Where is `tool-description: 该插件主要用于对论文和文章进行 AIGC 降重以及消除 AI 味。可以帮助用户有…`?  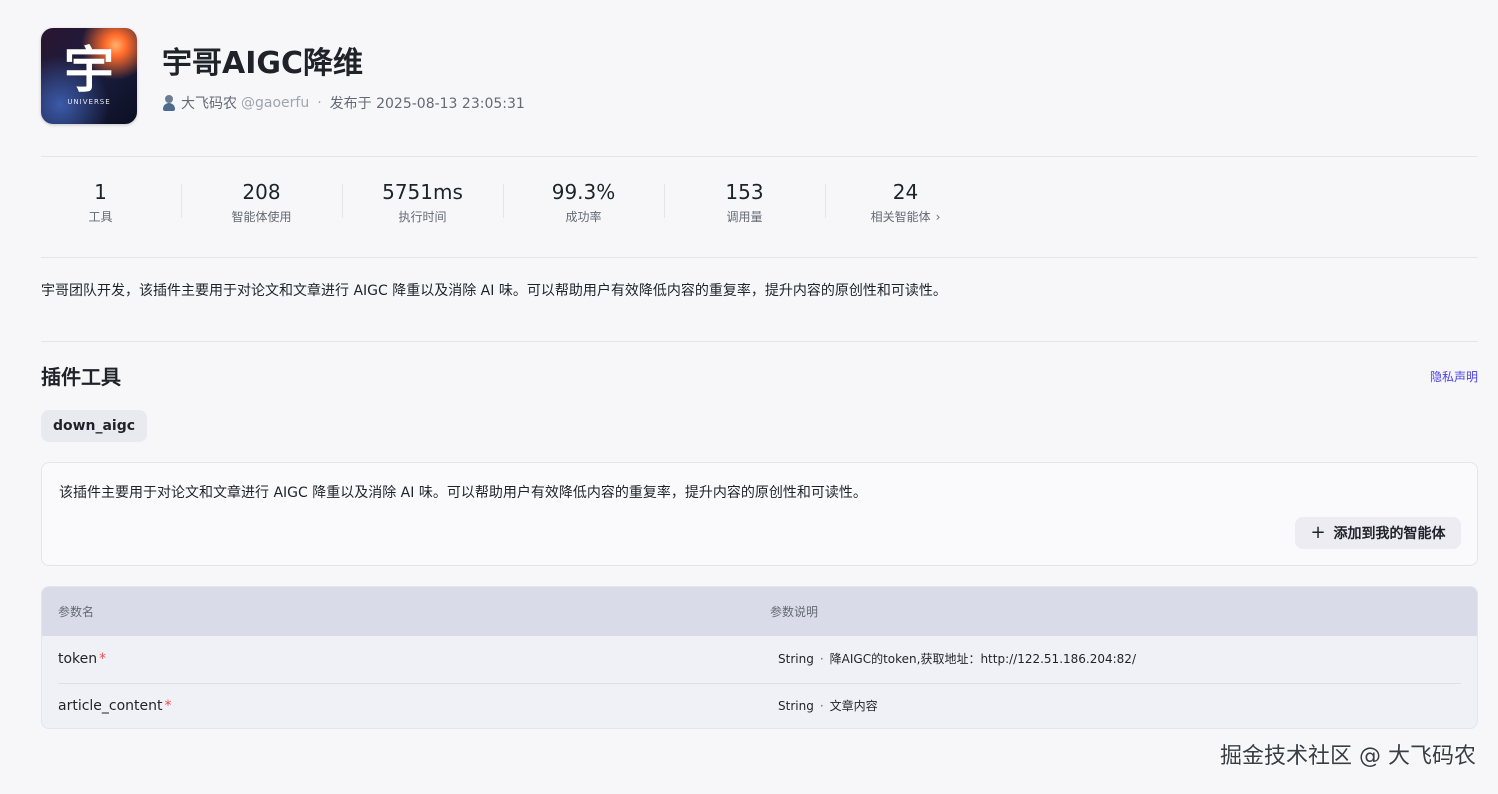
tool-description: 该插件主要用于对论文和文章进行 AIGC 降重以及消除 AI 味。可以帮助用户有… is located at coordinates (463, 493).